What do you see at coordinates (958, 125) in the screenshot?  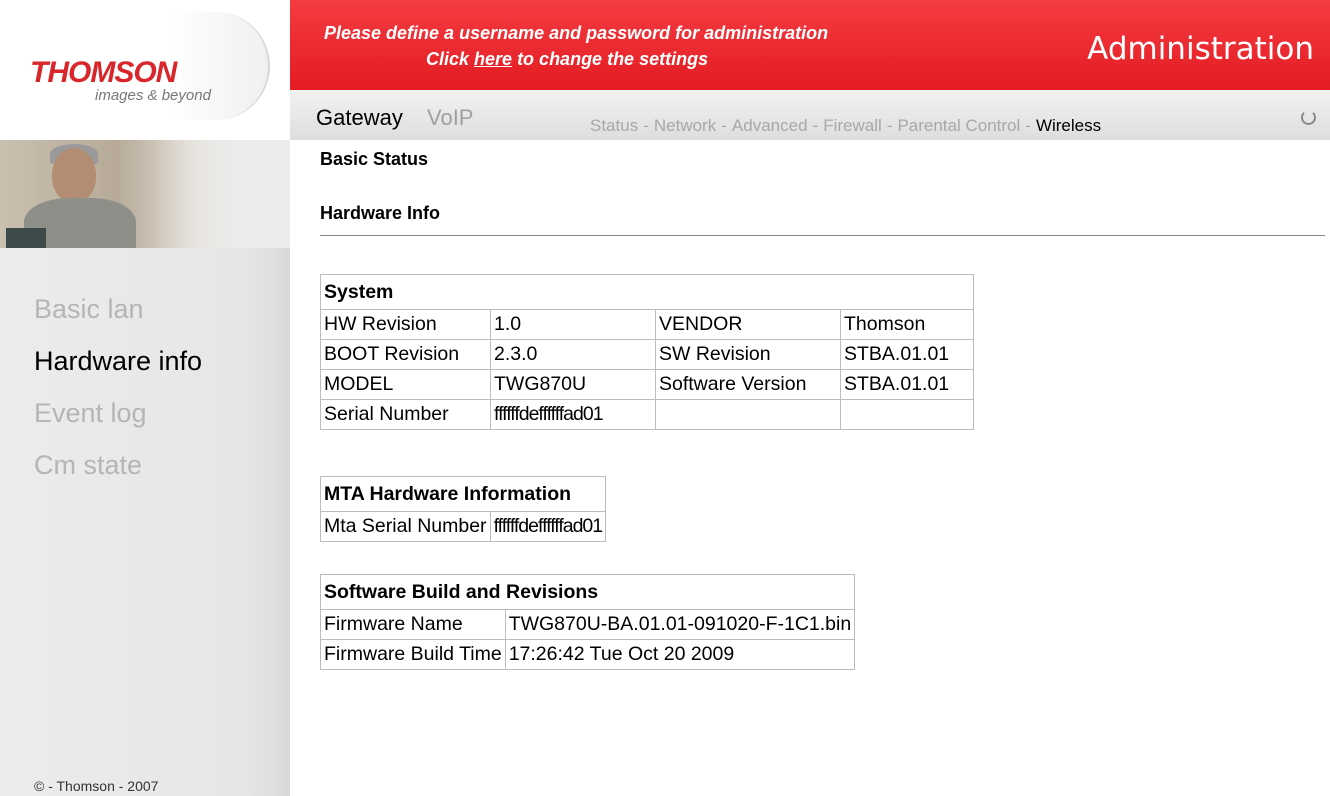 I see `subnav-parental-control: Parental Control` at bounding box center [958, 125].